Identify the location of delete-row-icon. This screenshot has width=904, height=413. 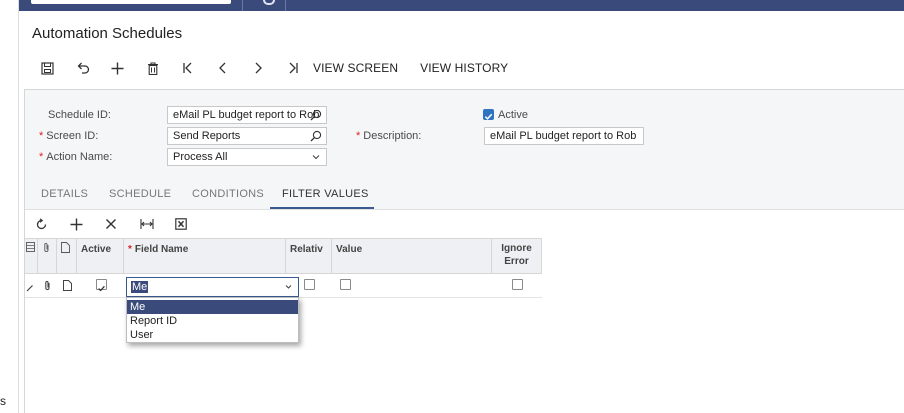
(111, 224).